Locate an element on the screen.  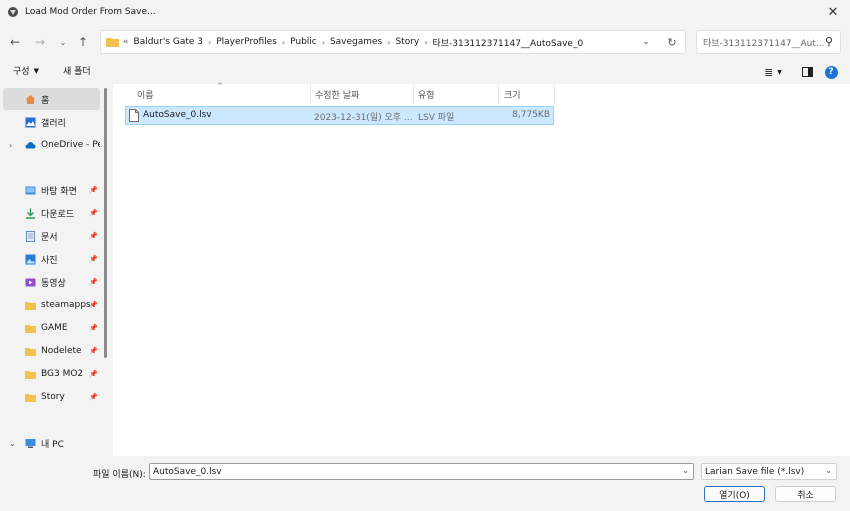
file-type-filter-value: Larian Save file (*.lsv) is located at coordinates (755, 471).